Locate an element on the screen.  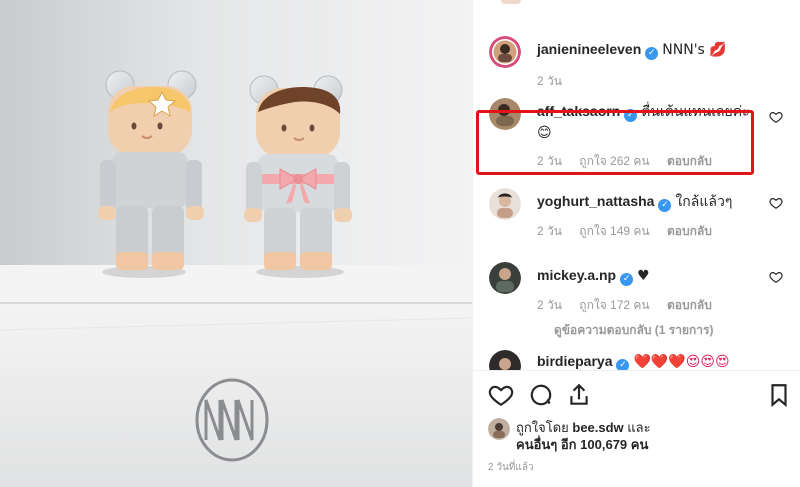
comment-username: birdieparya is located at coordinates (574, 361).